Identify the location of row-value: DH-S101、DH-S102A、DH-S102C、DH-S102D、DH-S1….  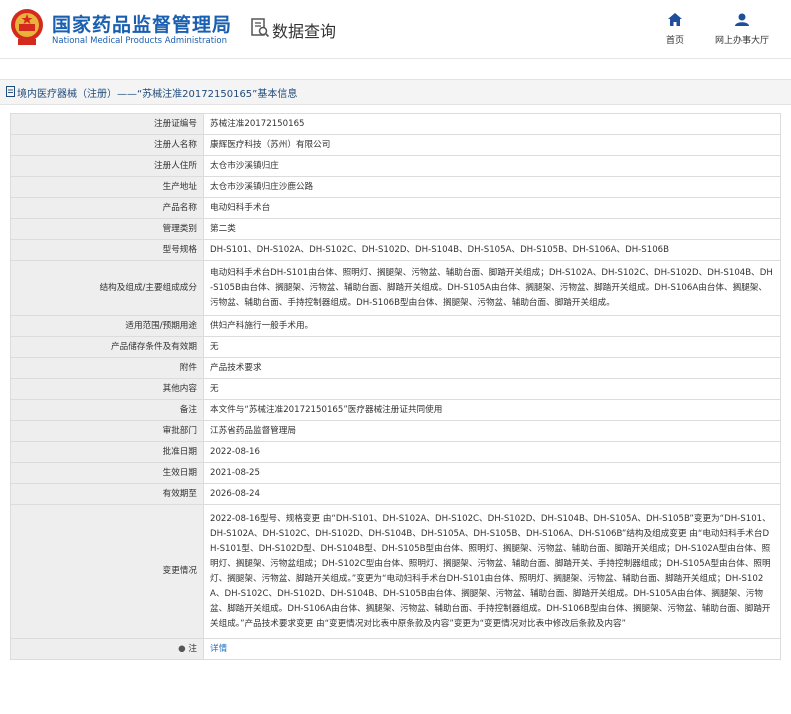
(492, 250).